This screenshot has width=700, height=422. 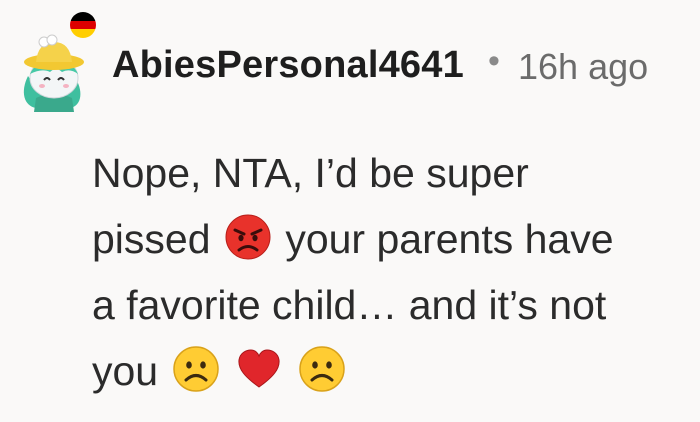 What do you see at coordinates (54, 72) in the screenshot?
I see `snoo-avatar-icon` at bounding box center [54, 72].